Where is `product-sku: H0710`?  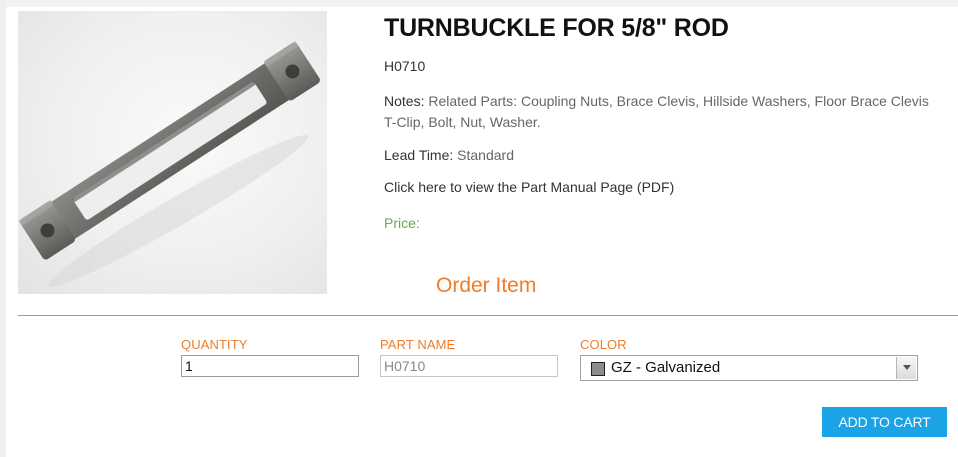 product-sku: H0710 is located at coordinates (405, 66).